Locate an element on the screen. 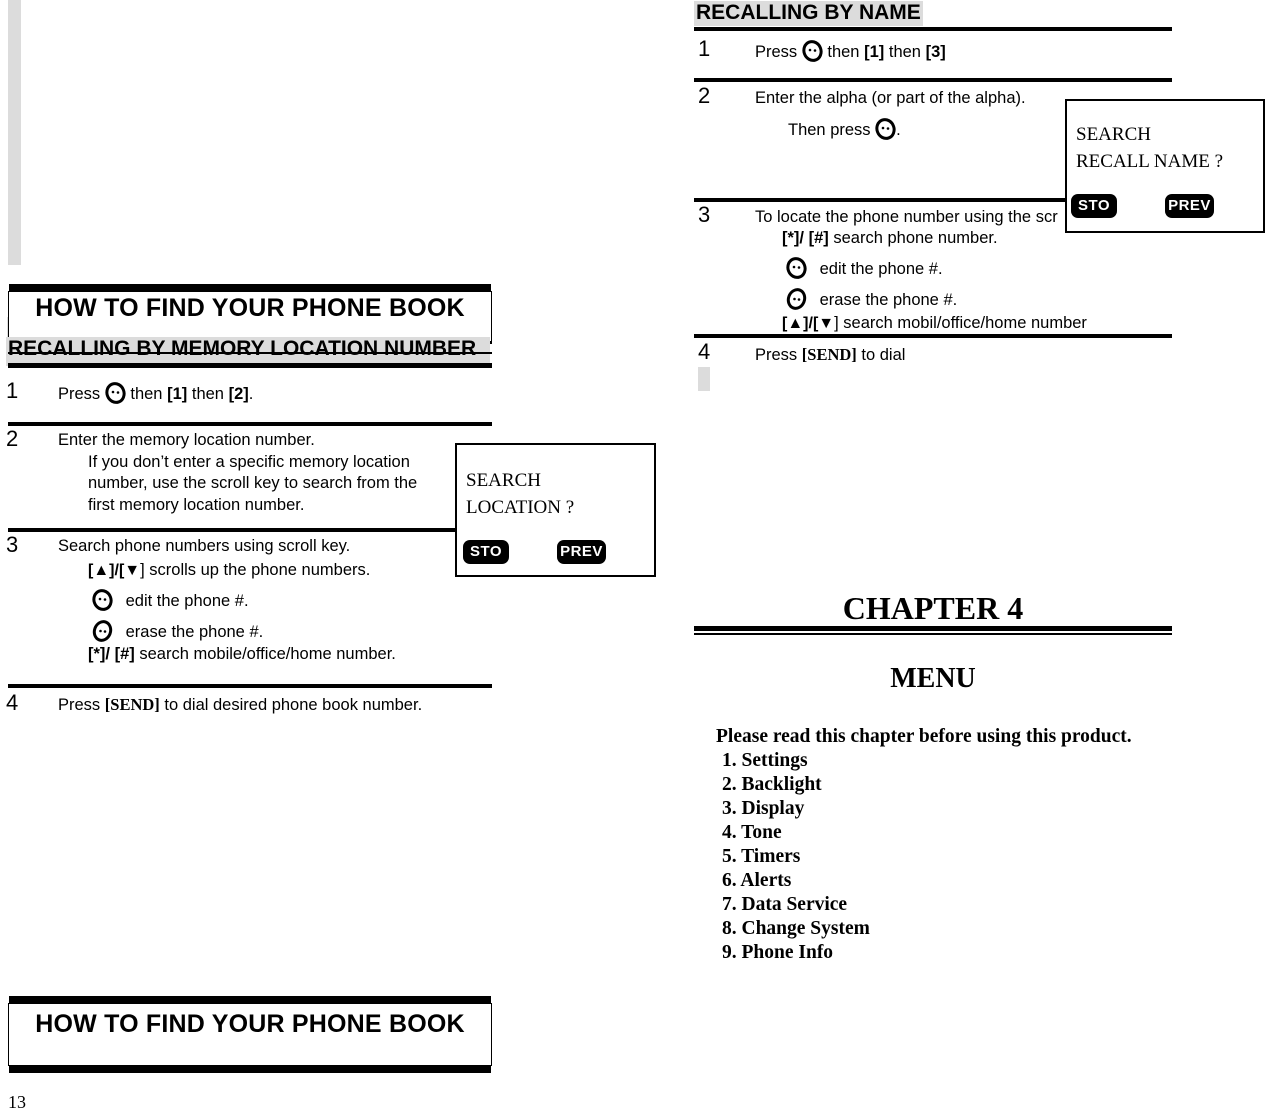 The height and width of the screenshot is (1120, 1268). right-step-1-key-b: [3] is located at coordinates (935, 52).